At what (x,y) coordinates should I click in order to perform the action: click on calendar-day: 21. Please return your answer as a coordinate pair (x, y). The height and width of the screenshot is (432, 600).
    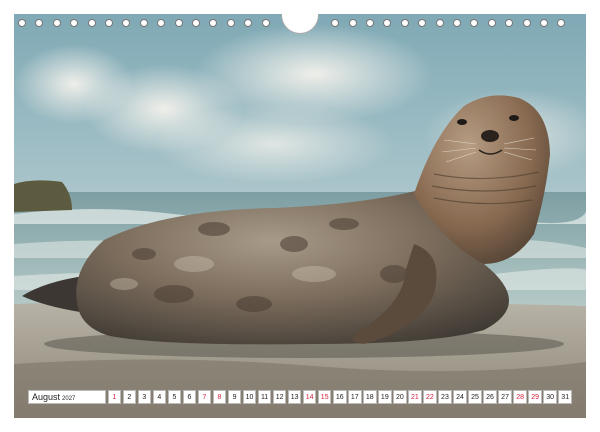
    Looking at the image, I should click on (415, 397).